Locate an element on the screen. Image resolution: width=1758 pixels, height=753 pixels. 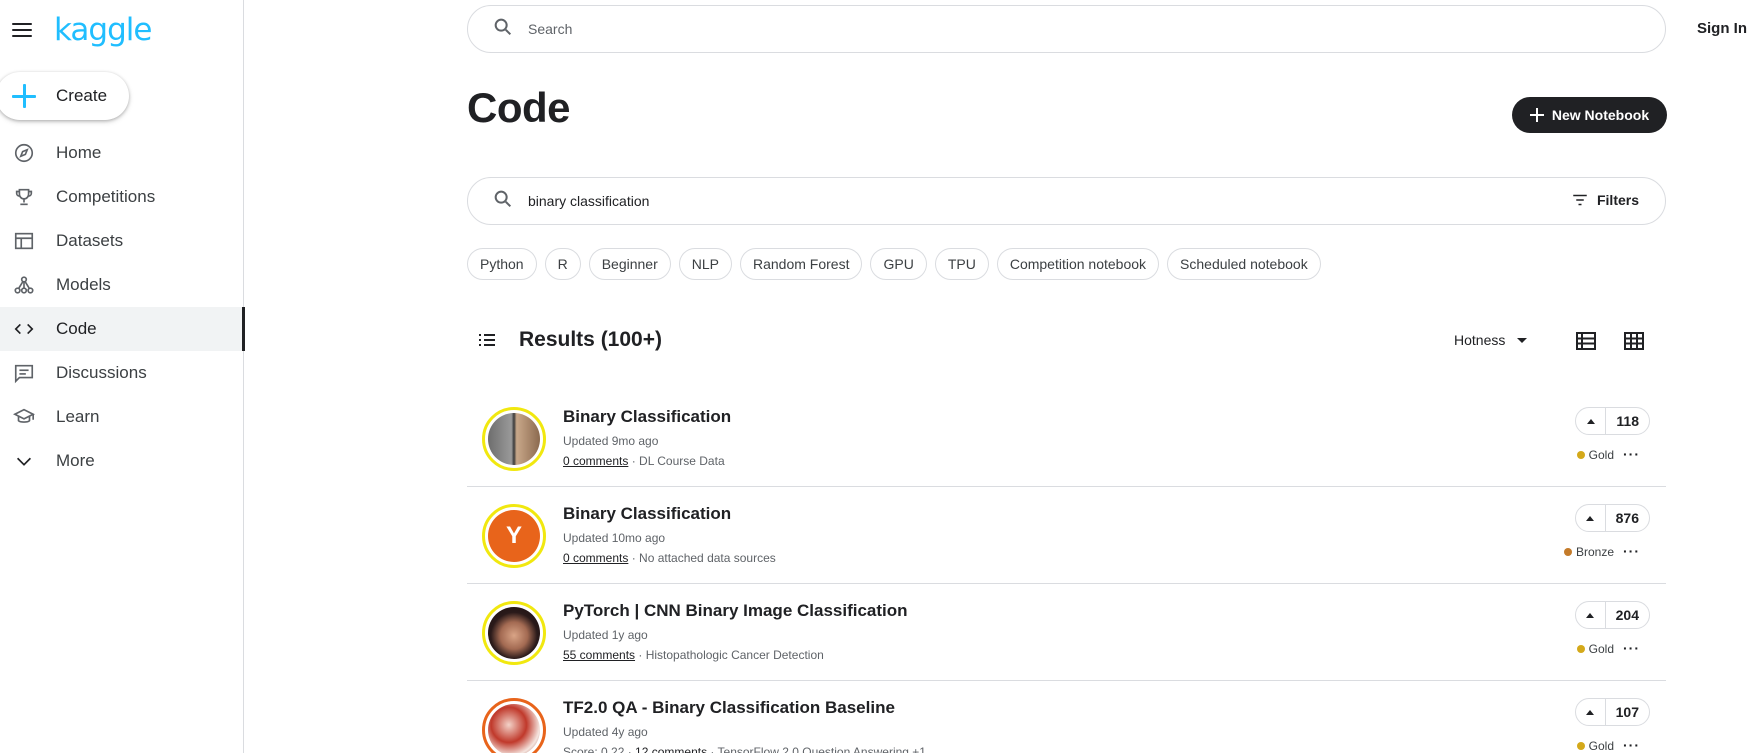
results-header: Results (100+) Hotness is located at coordinates (1066, 340).